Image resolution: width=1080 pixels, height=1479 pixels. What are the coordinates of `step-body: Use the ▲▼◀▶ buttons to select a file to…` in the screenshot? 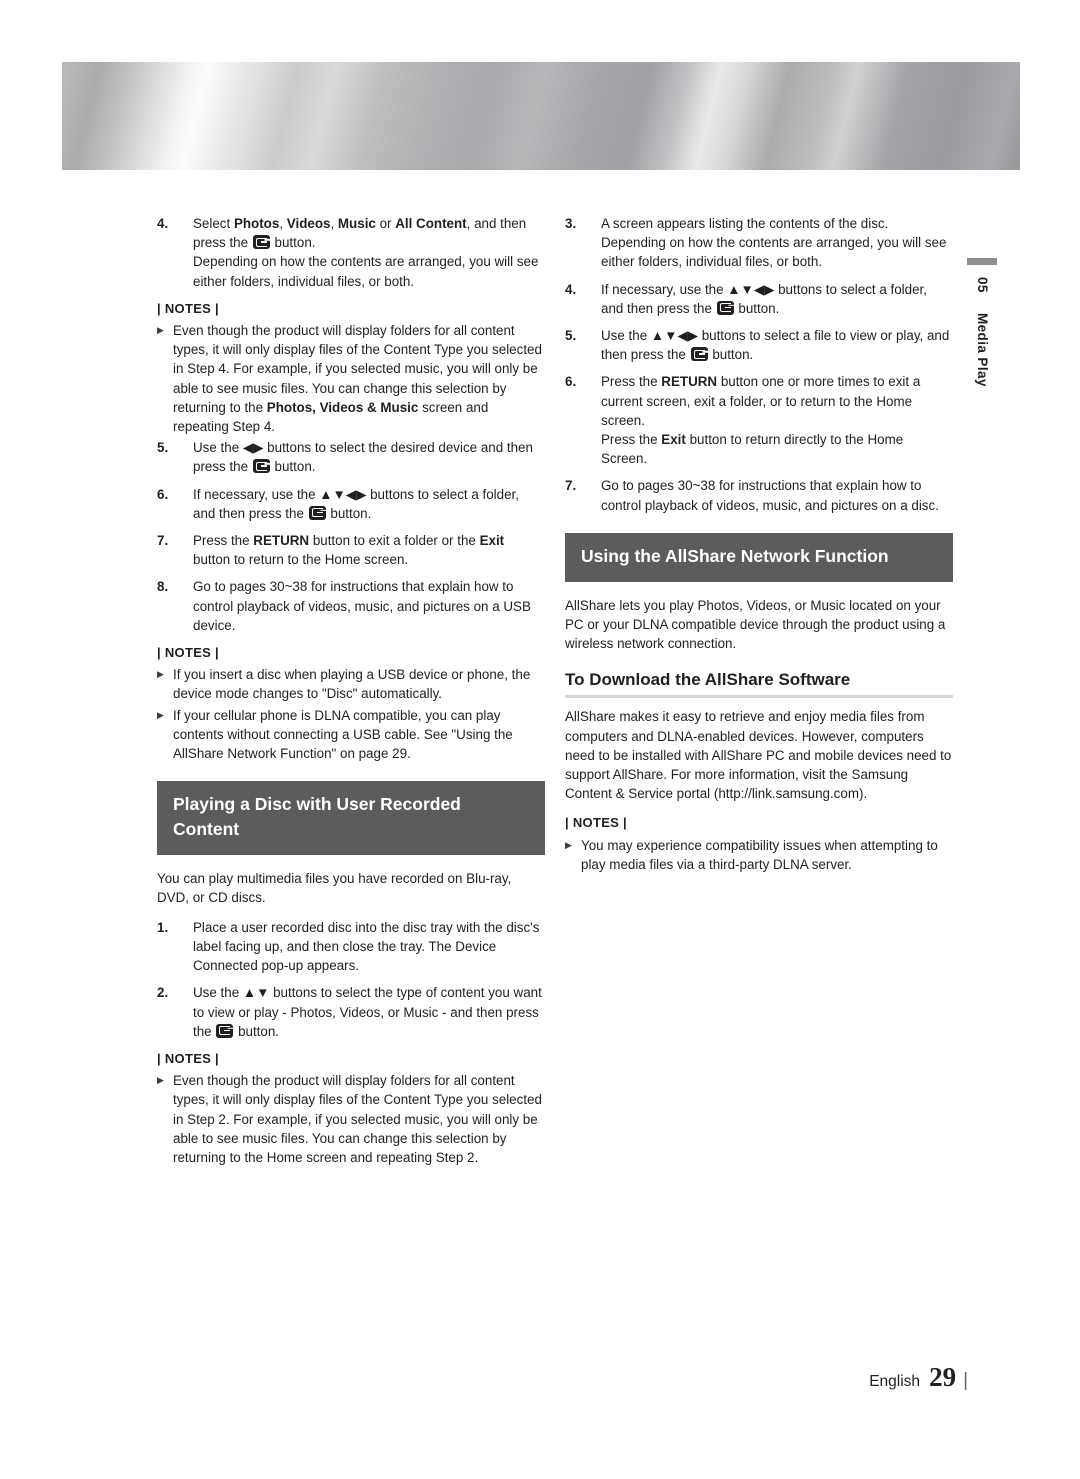 It's located at (775, 345).